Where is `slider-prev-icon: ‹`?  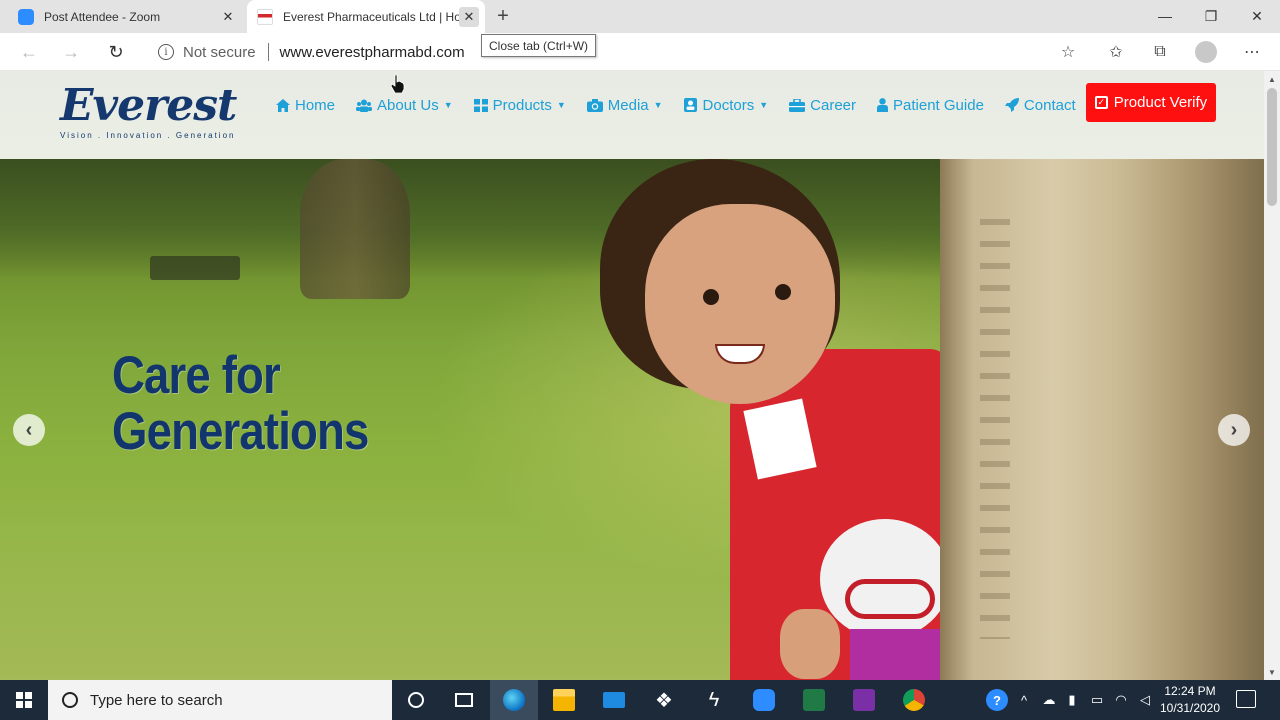 slider-prev-icon: ‹ is located at coordinates (29, 430).